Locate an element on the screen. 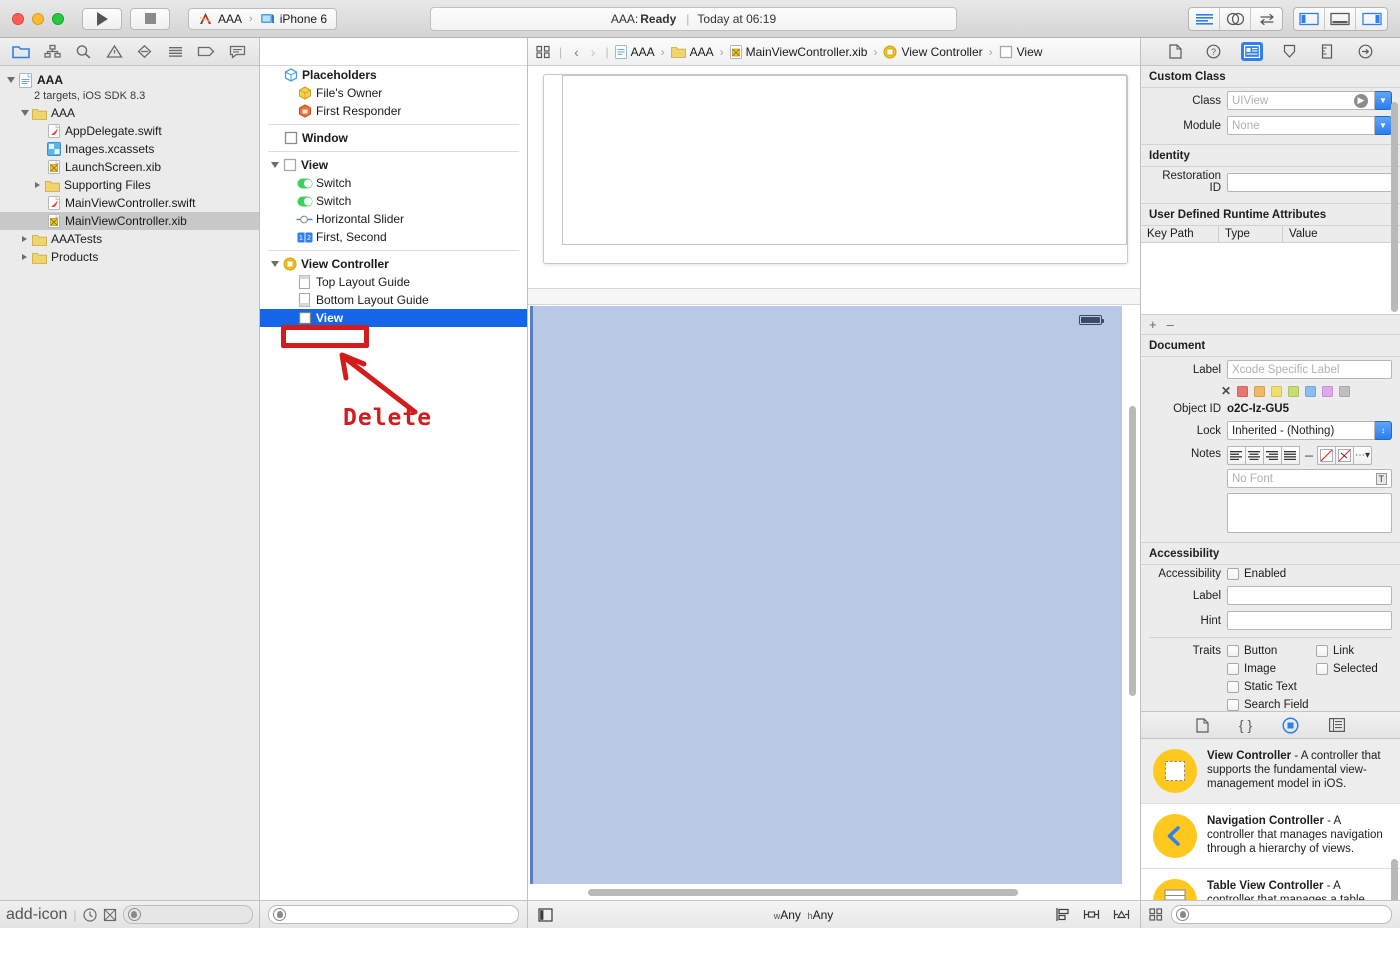 The image size is (1400, 958). restoration-id-input is located at coordinates (1309, 182).